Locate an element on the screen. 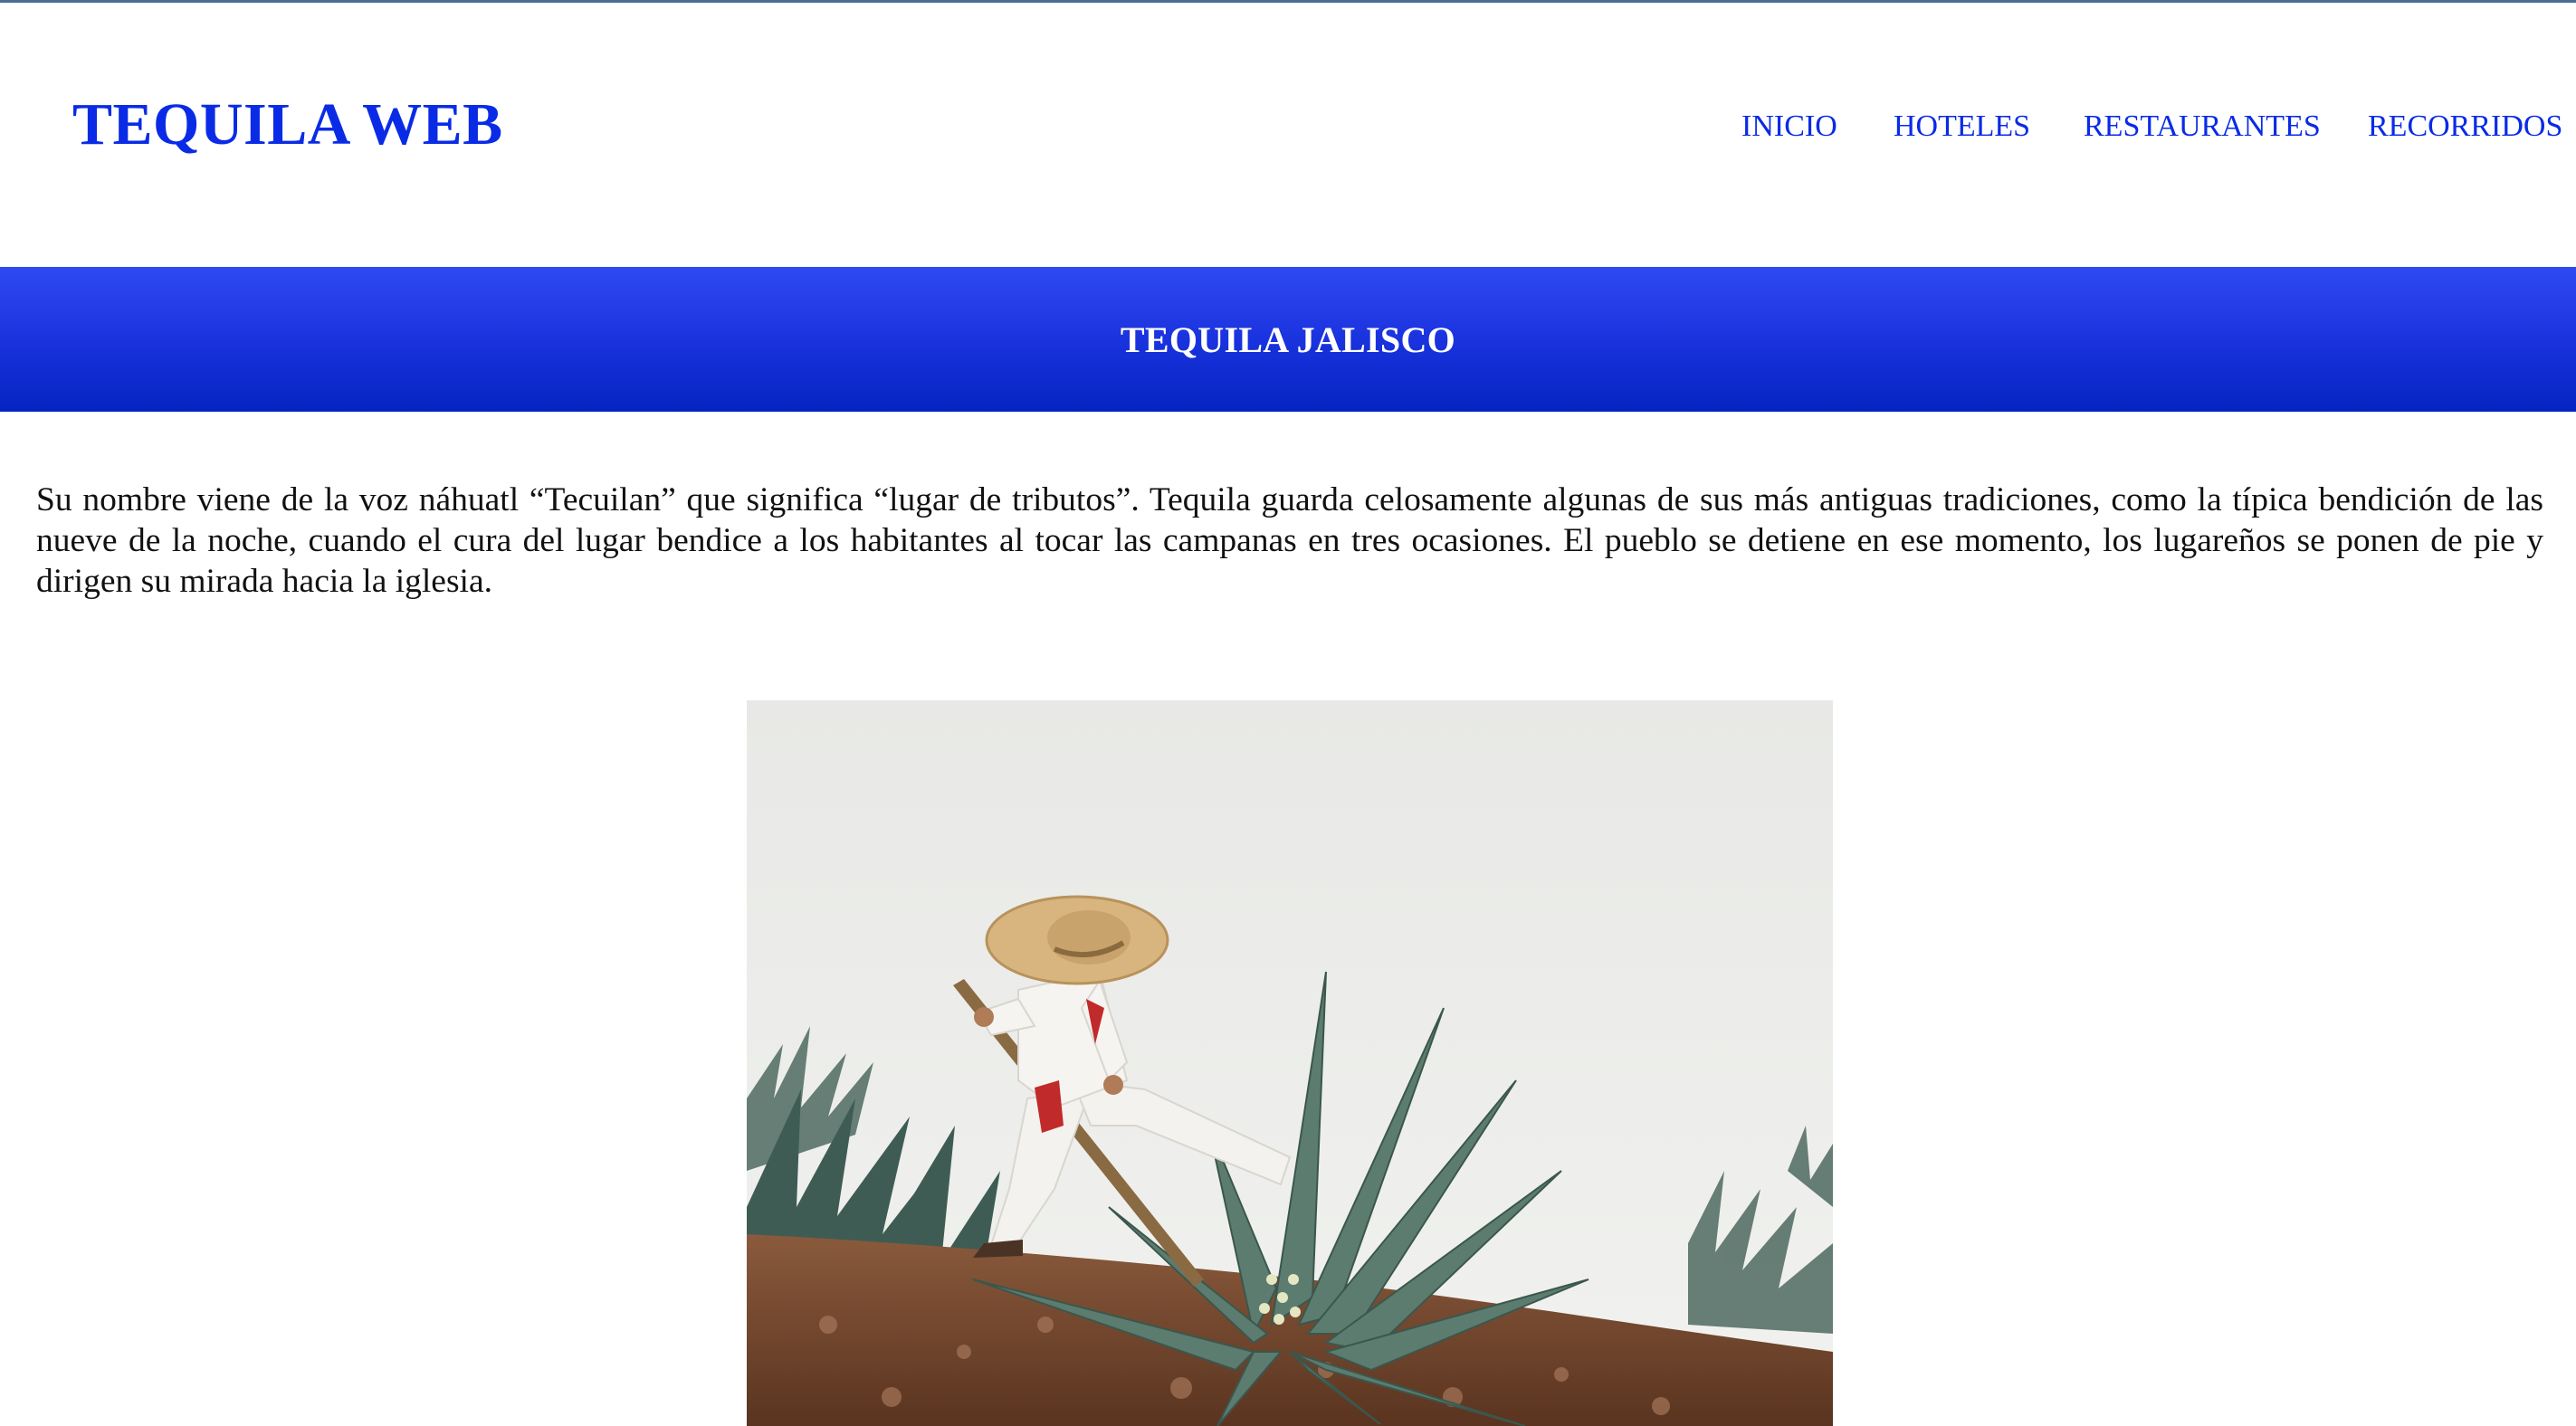 The width and height of the screenshot is (2576, 1426). title-banner: TEQUILA JALISCO is located at coordinates (1288, 339).